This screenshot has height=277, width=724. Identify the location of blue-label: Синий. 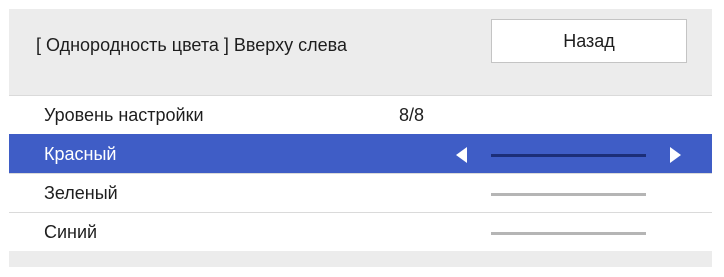
(71, 232).